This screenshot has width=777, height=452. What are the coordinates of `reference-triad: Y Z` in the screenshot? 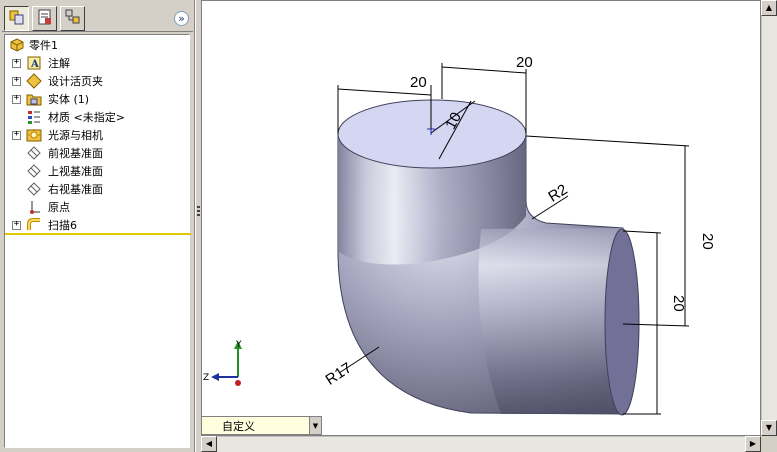 It's located at (222, 363).